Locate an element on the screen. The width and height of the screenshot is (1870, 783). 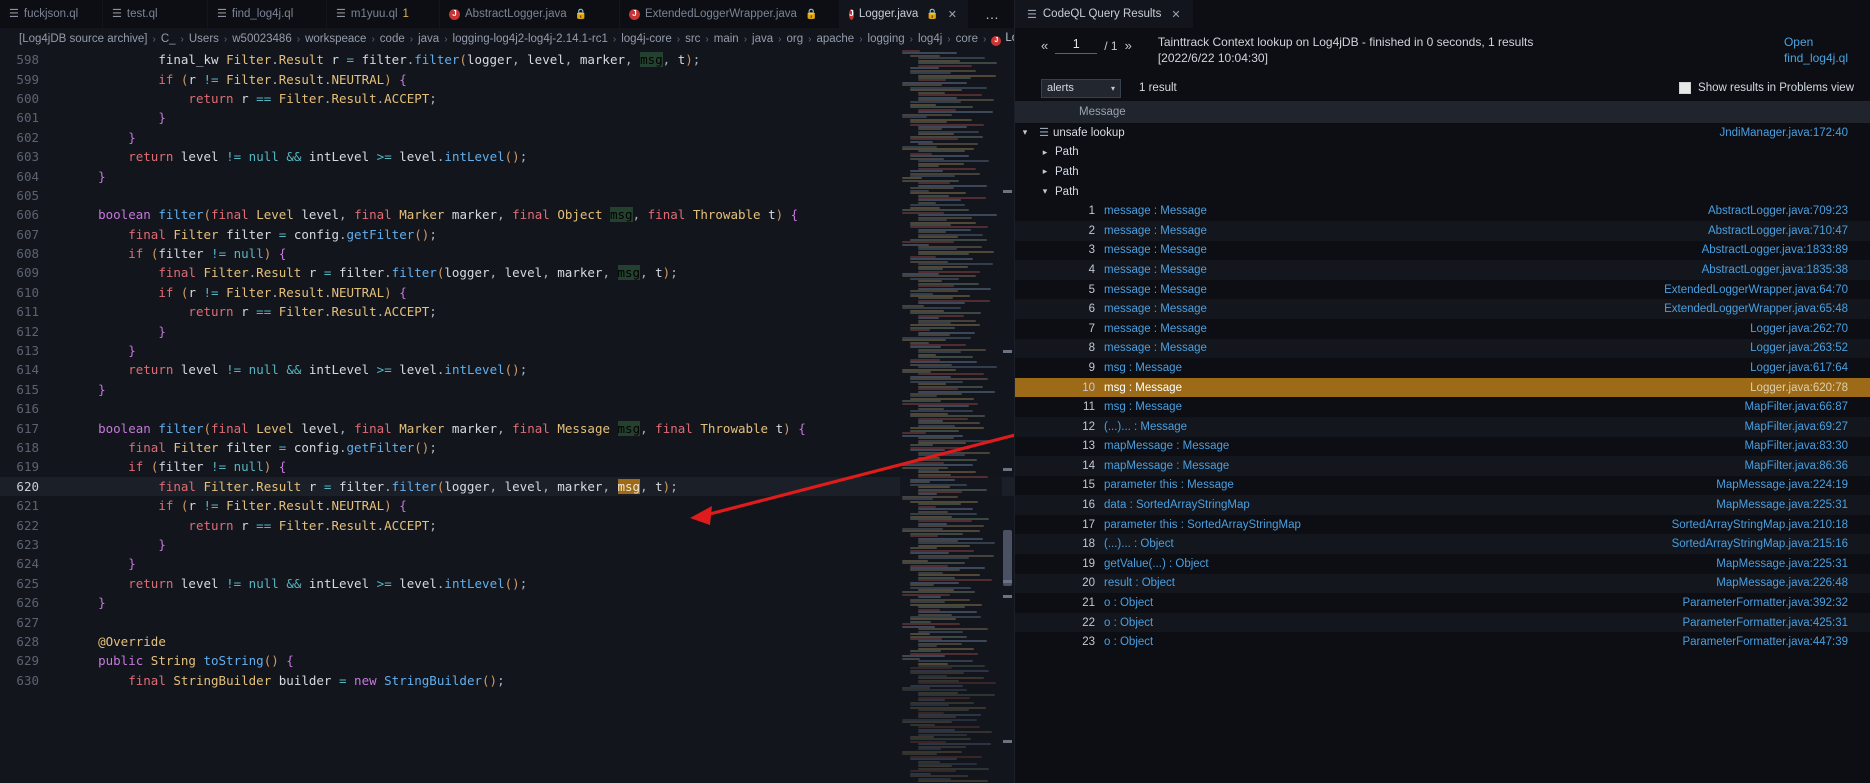
breadcrumb-item: logging is located at coordinates (886, 39).